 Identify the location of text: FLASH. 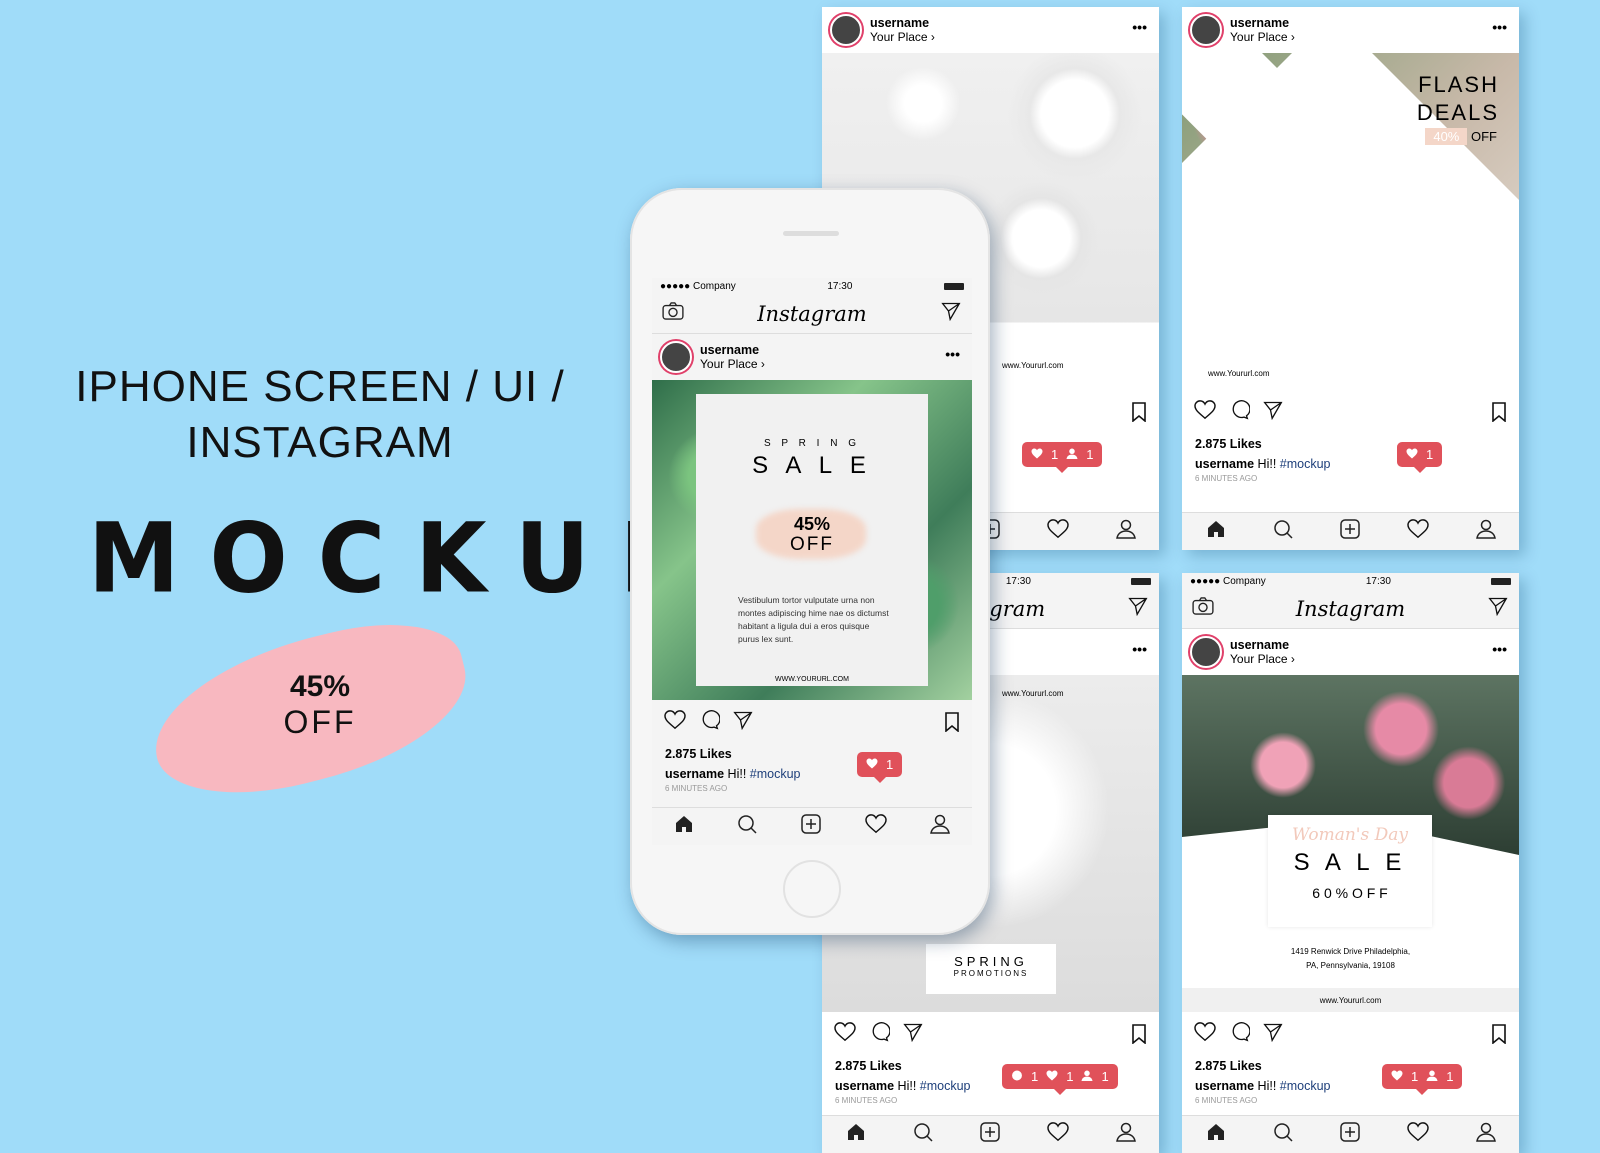
(1458, 84).